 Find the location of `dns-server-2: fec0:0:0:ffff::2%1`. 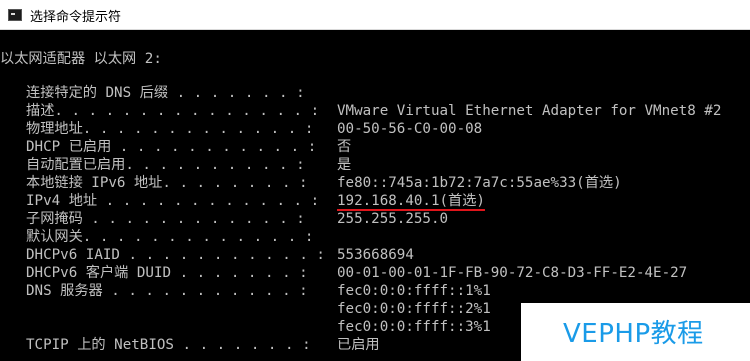

dns-server-2: fec0:0:0:ffff::2%1 is located at coordinates (414, 309).